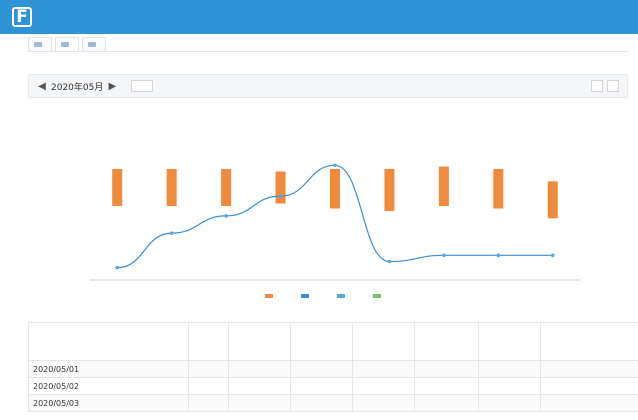 The image size is (638, 420). I want to click on table-header-row, so click(333, 341).